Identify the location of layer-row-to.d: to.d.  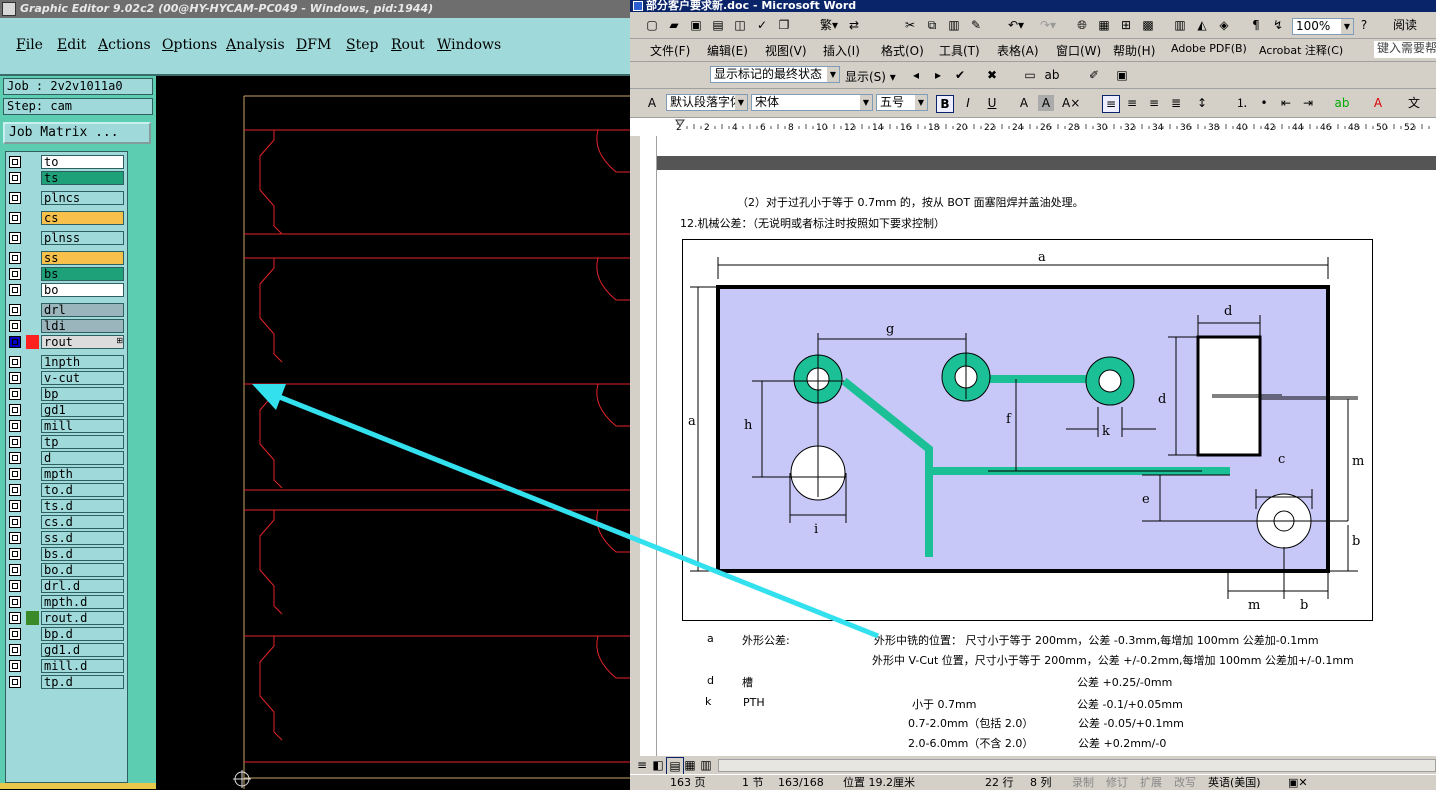
(66, 490).